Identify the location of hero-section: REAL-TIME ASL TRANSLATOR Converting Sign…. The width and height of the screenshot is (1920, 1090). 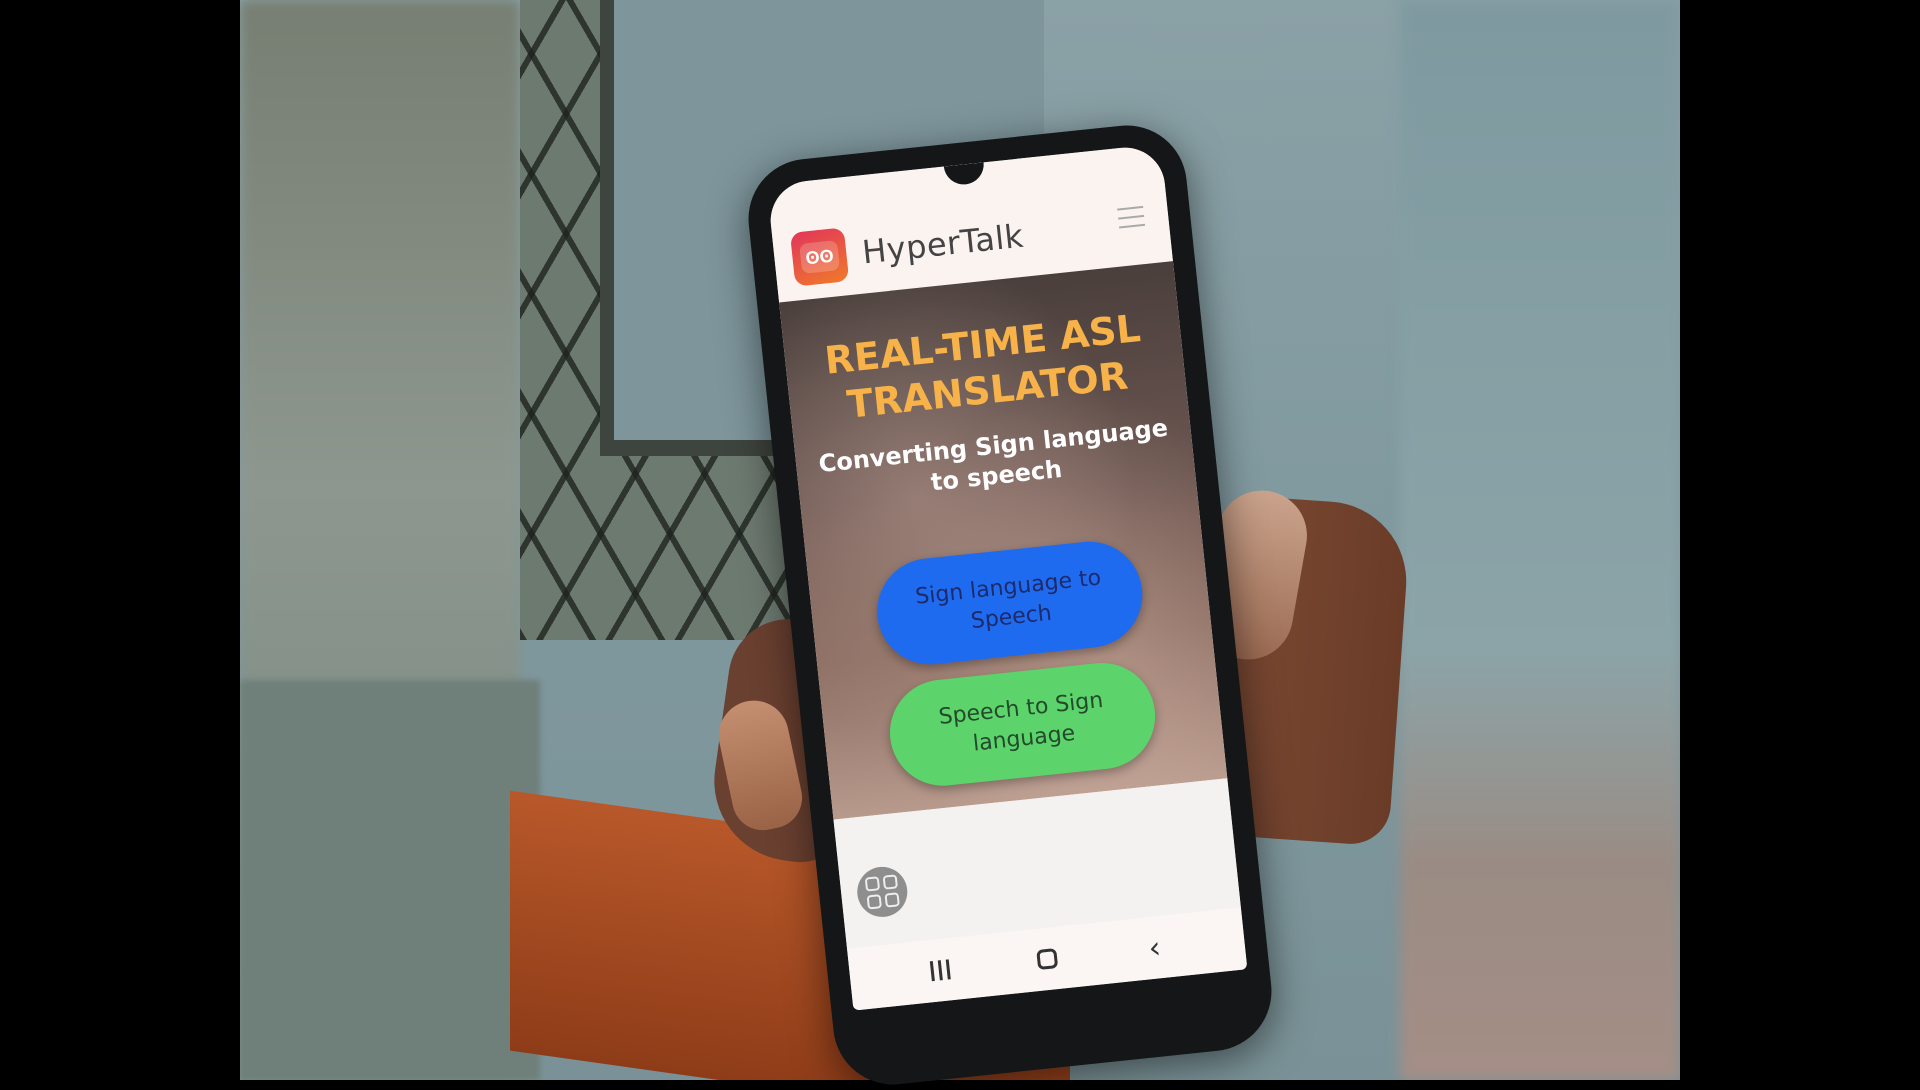
(1003, 540).